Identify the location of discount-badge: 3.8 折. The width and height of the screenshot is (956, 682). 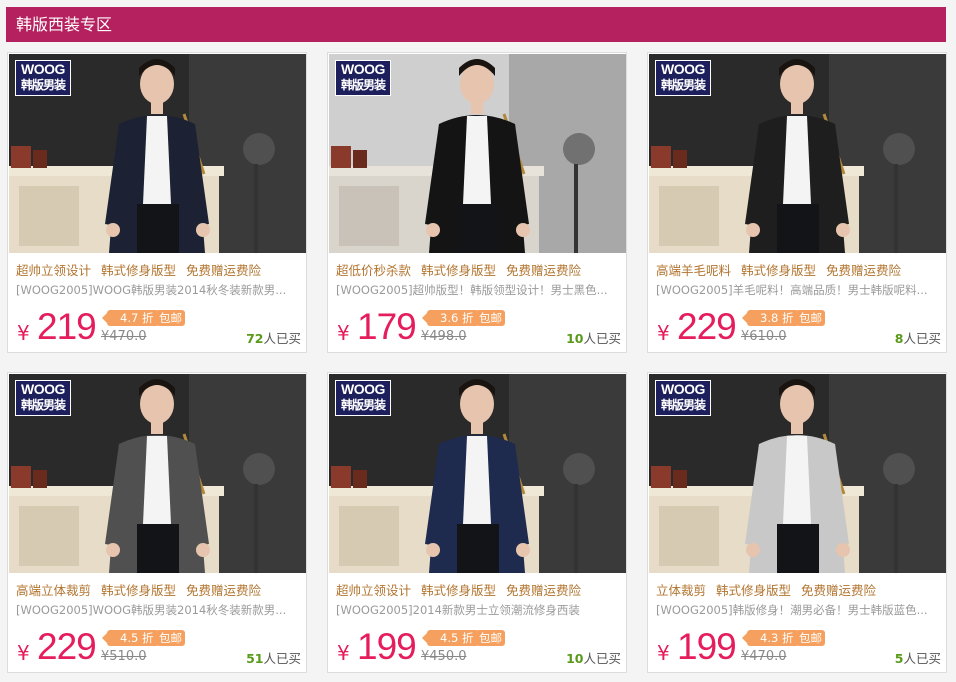
(770, 318).